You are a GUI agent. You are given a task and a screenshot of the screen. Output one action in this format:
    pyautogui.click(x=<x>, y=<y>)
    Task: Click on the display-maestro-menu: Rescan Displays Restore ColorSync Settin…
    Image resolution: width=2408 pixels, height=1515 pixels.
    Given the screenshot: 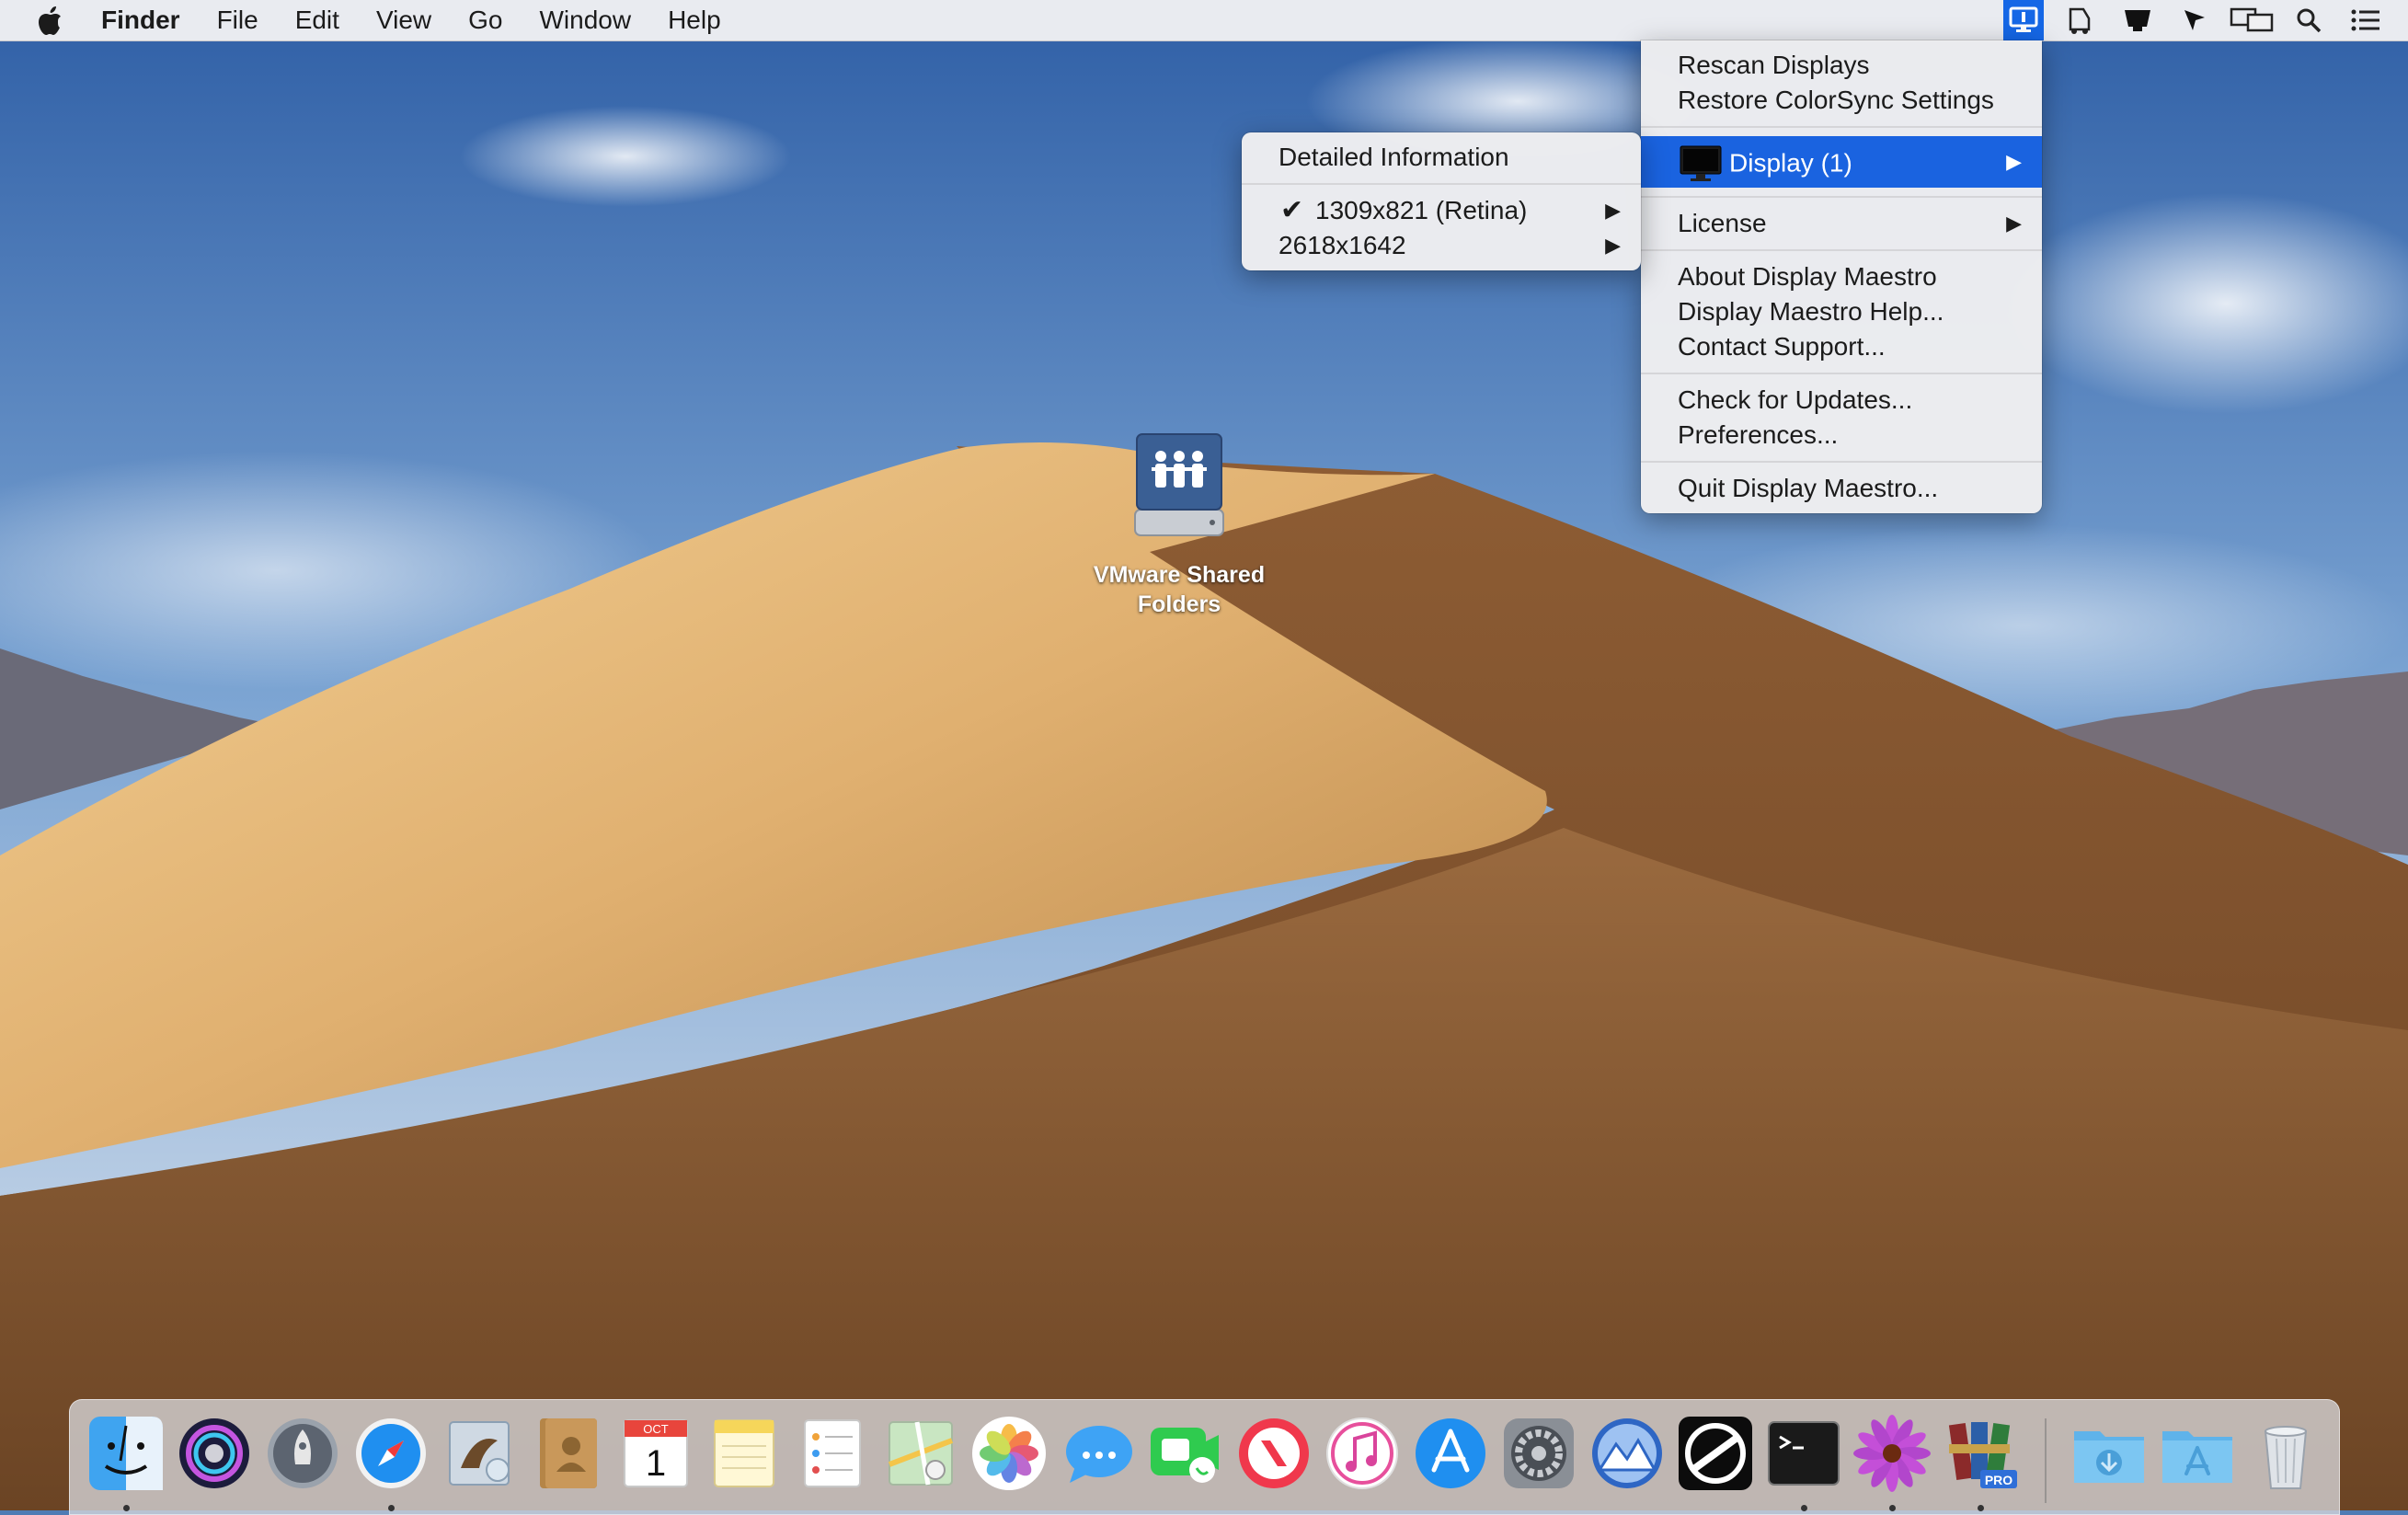 What is the action you would take?
    pyautogui.click(x=1841, y=276)
    